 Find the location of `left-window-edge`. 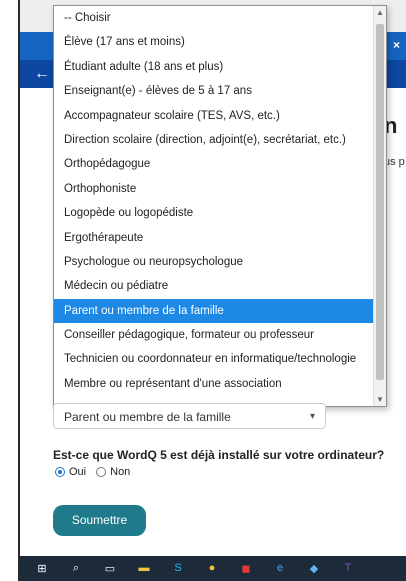

left-window-edge is located at coordinates (10, 290).